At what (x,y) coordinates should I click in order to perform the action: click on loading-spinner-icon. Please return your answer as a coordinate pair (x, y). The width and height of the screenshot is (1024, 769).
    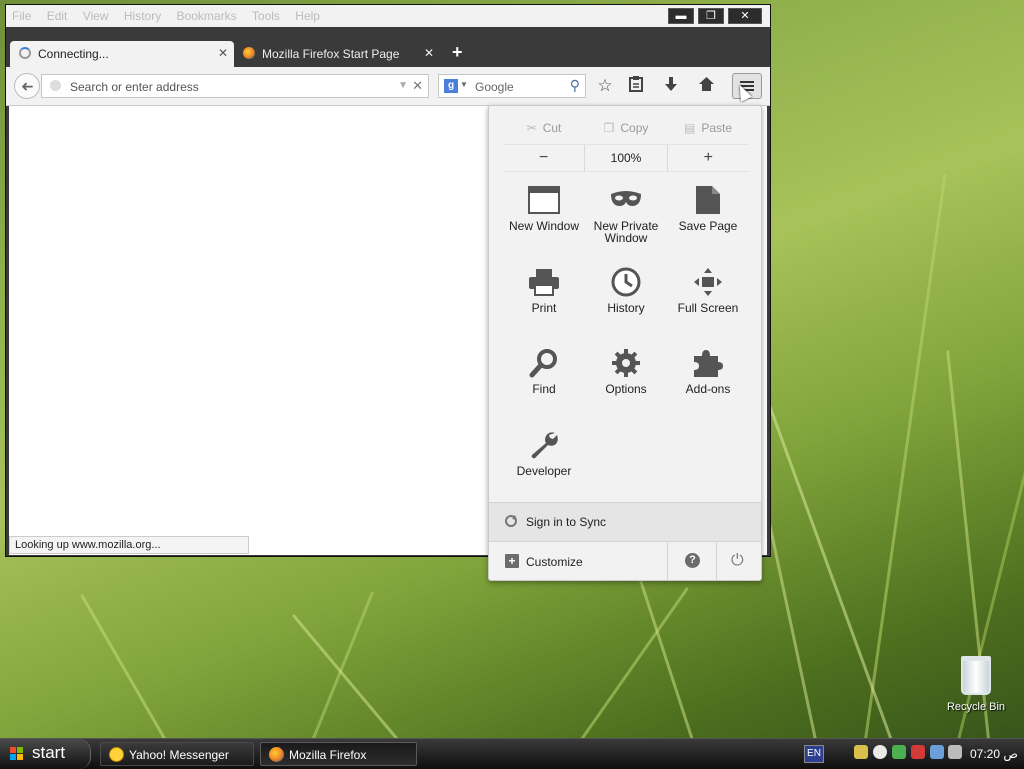
    Looking at the image, I should click on (25, 53).